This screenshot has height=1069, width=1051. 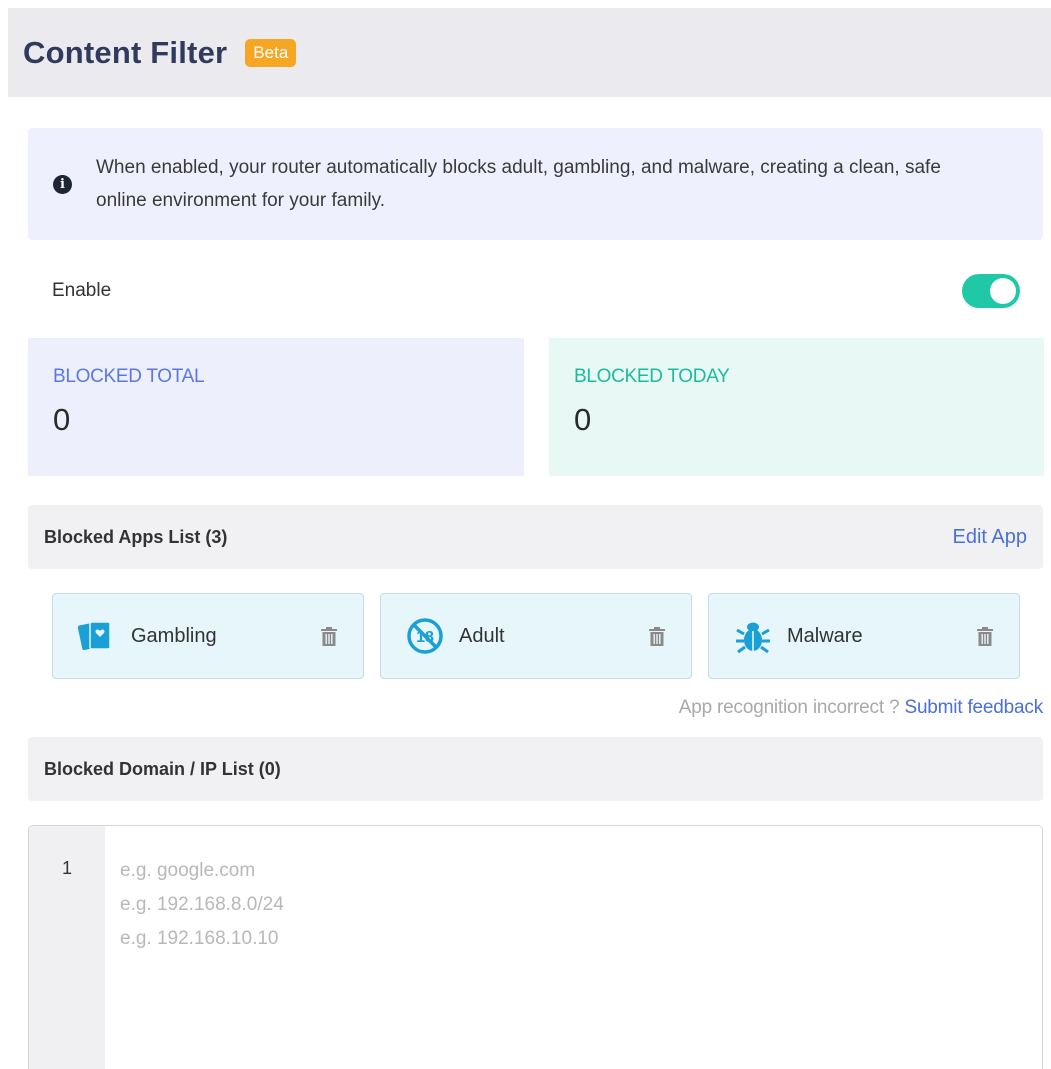 I want to click on blocked-today-card: BLOCKED TODAY 0, so click(x=796, y=407).